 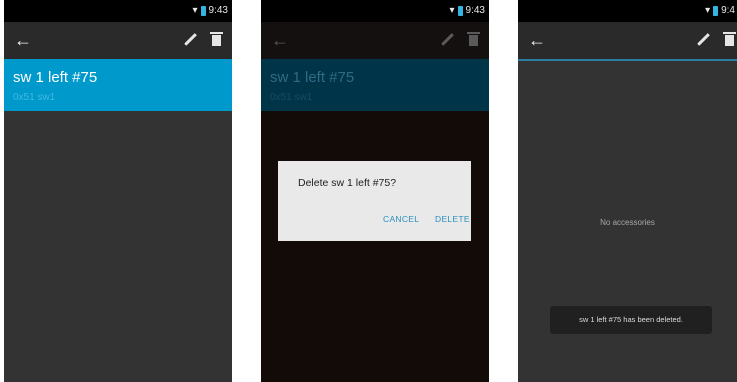 What do you see at coordinates (631, 320) in the screenshot?
I see `deleted-toast: sw 1 left #75 has been deleted.` at bounding box center [631, 320].